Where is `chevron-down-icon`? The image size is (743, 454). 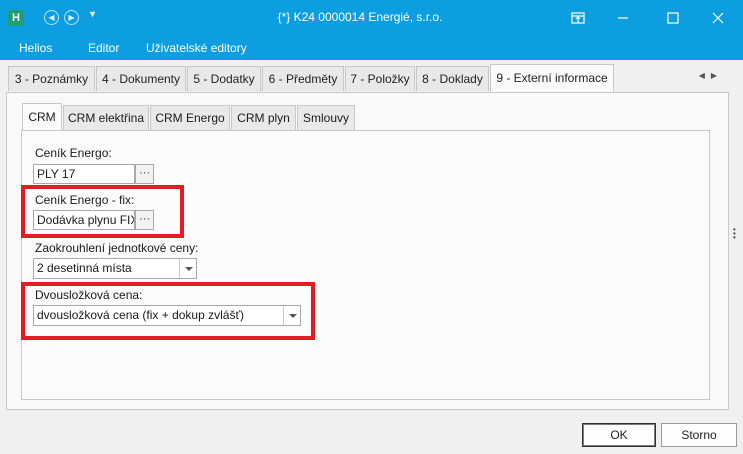 chevron-down-icon is located at coordinates (187, 268).